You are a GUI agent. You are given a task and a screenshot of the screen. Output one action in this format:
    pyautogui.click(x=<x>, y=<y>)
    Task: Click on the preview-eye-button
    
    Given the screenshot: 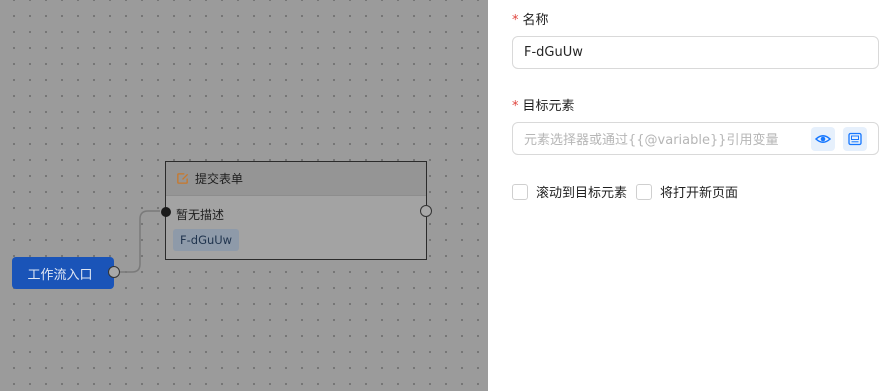 What is the action you would take?
    pyautogui.click(x=823, y=139)
    